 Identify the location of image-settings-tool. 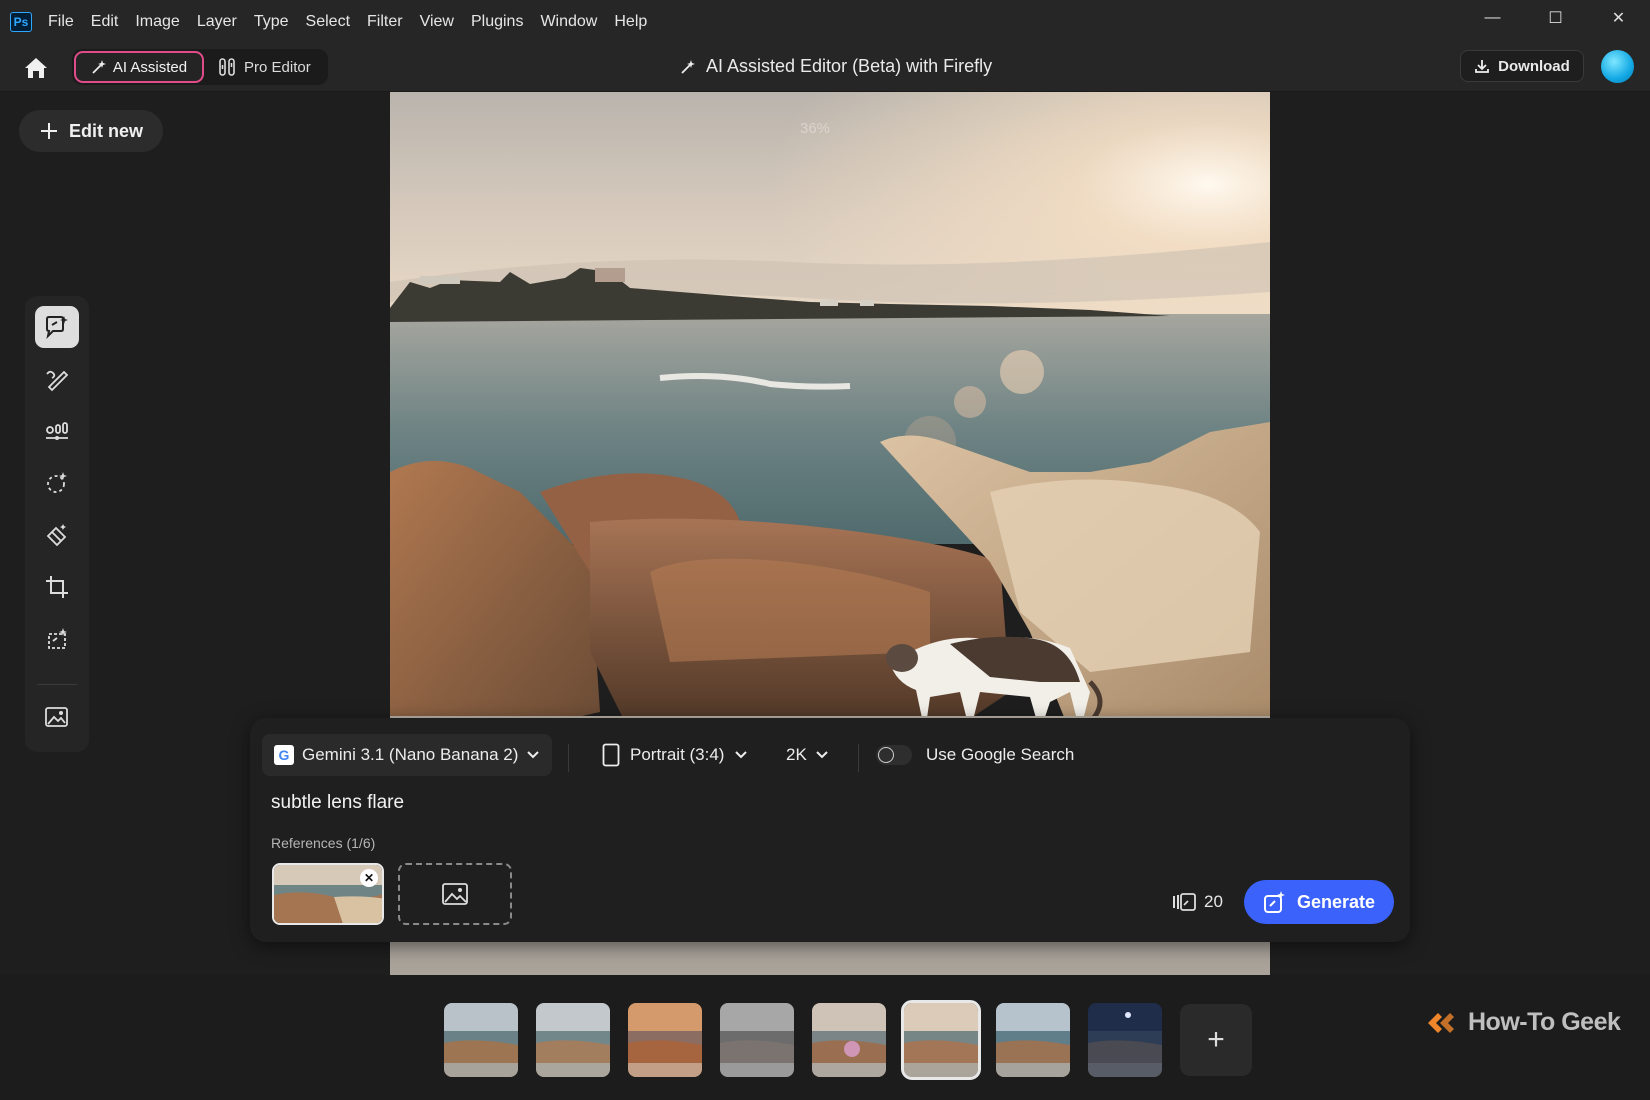
(57, 717).